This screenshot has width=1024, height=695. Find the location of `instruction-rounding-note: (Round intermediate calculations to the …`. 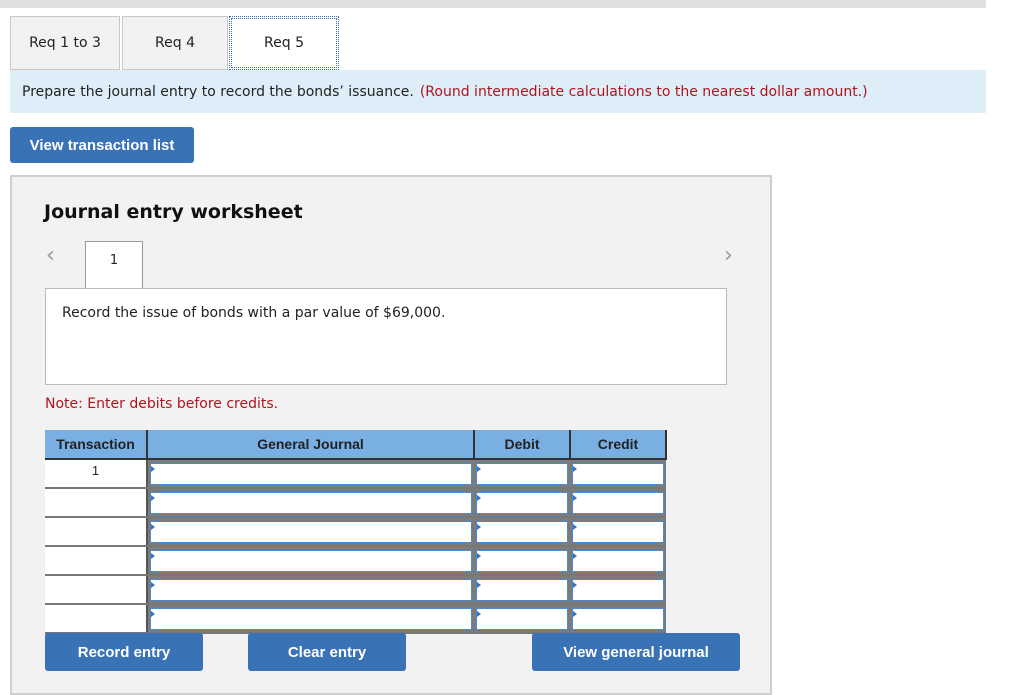

instruction-rounding-note: (Round intermediate calculations to the … is located at coordinates (643, 91).